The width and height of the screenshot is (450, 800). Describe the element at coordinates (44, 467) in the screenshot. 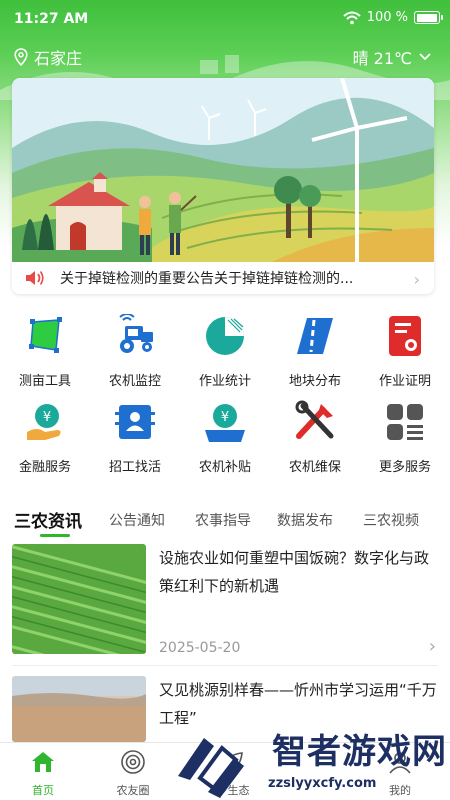

I see `shortcut-label: 金融服务` at that location.